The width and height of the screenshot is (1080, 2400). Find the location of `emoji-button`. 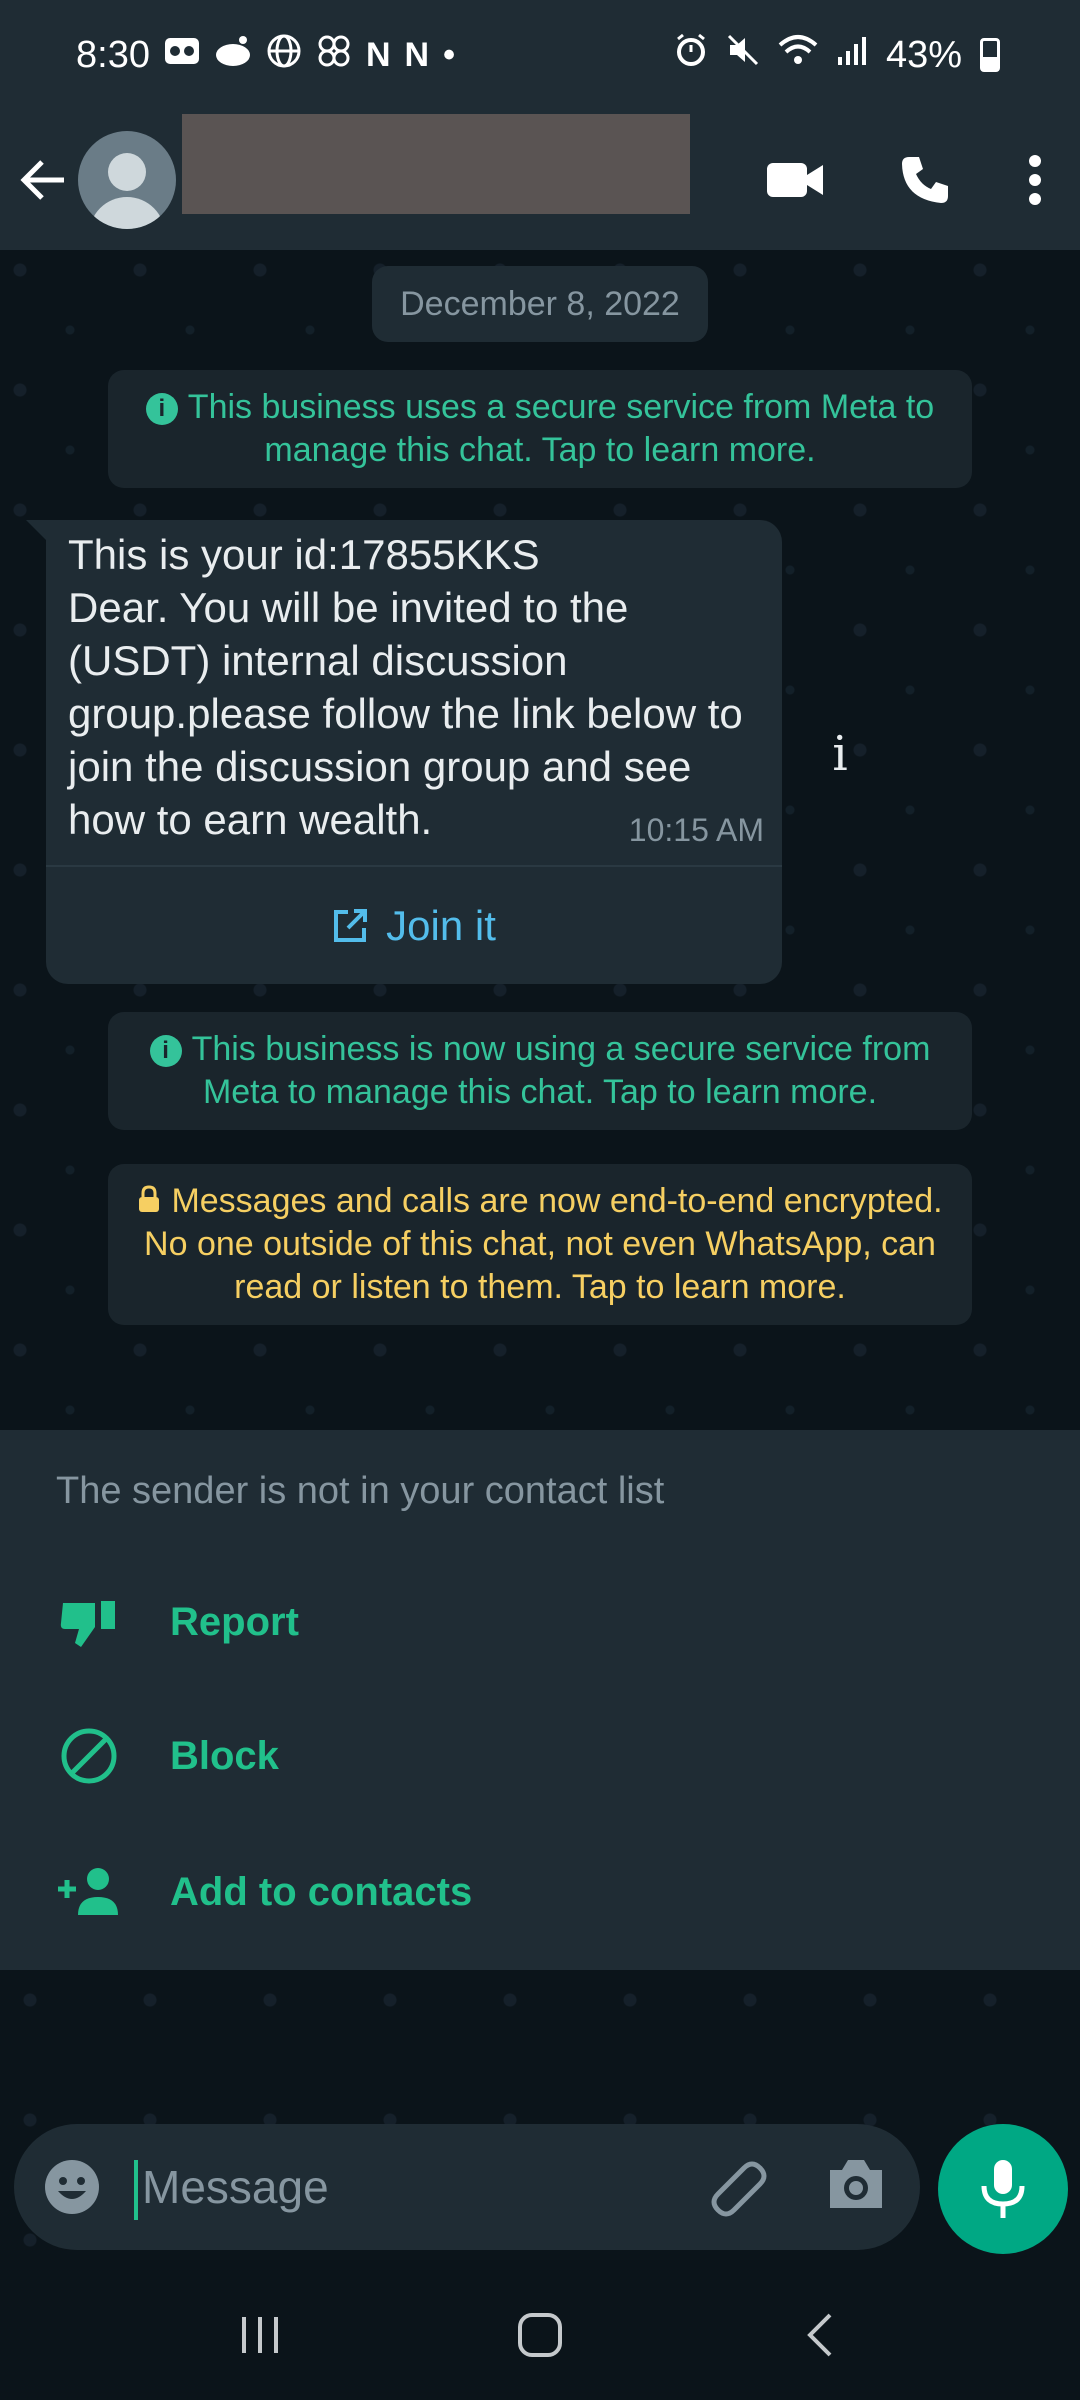

emoji-button is located at coordinates (72, 2189).